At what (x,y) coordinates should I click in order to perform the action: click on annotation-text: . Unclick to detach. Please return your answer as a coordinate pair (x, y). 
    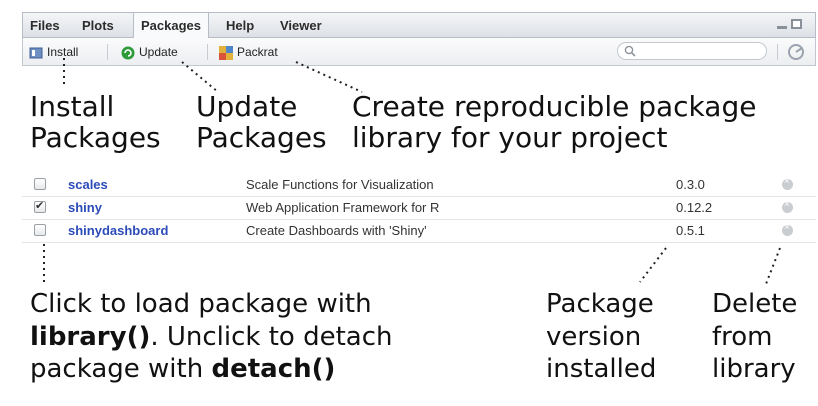
    Looking at the image, I should click on (271, 336).